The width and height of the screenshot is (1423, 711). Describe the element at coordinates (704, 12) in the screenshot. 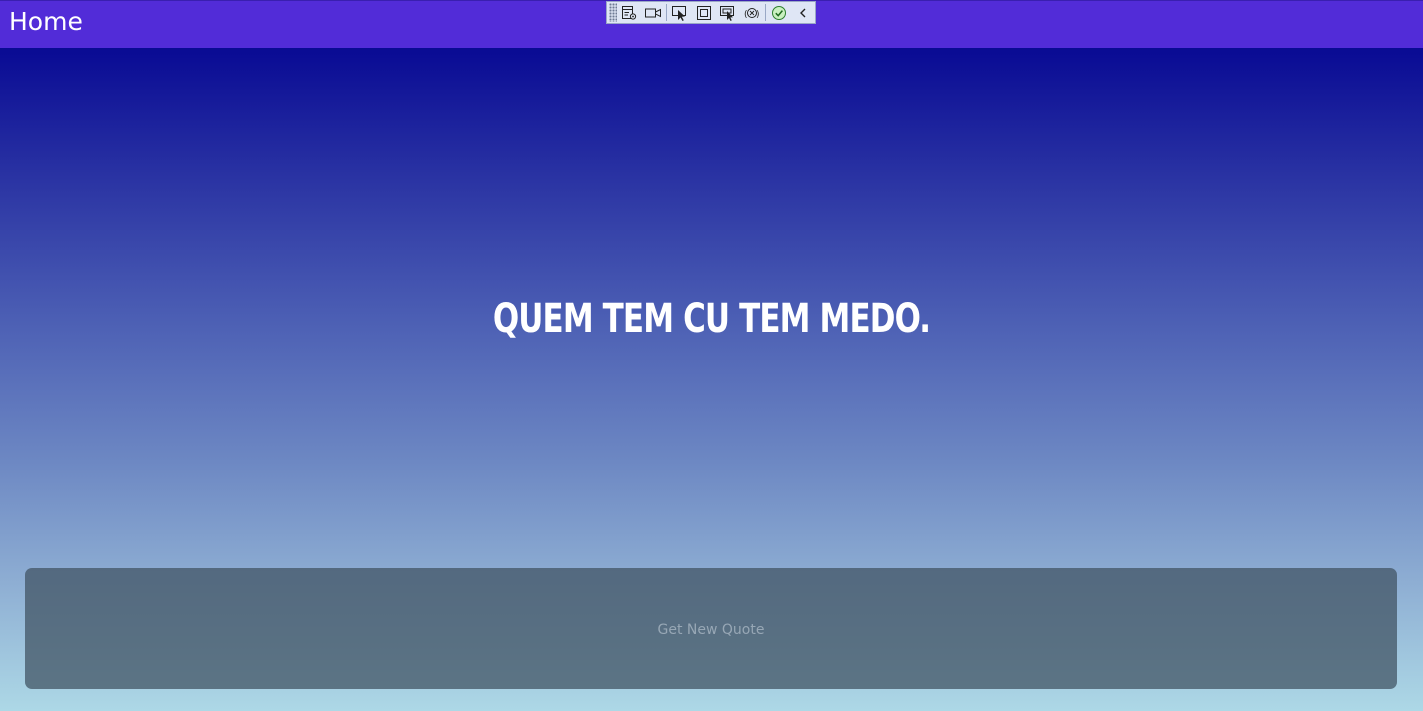

I see `display-layout-adorners-icon` at that location.